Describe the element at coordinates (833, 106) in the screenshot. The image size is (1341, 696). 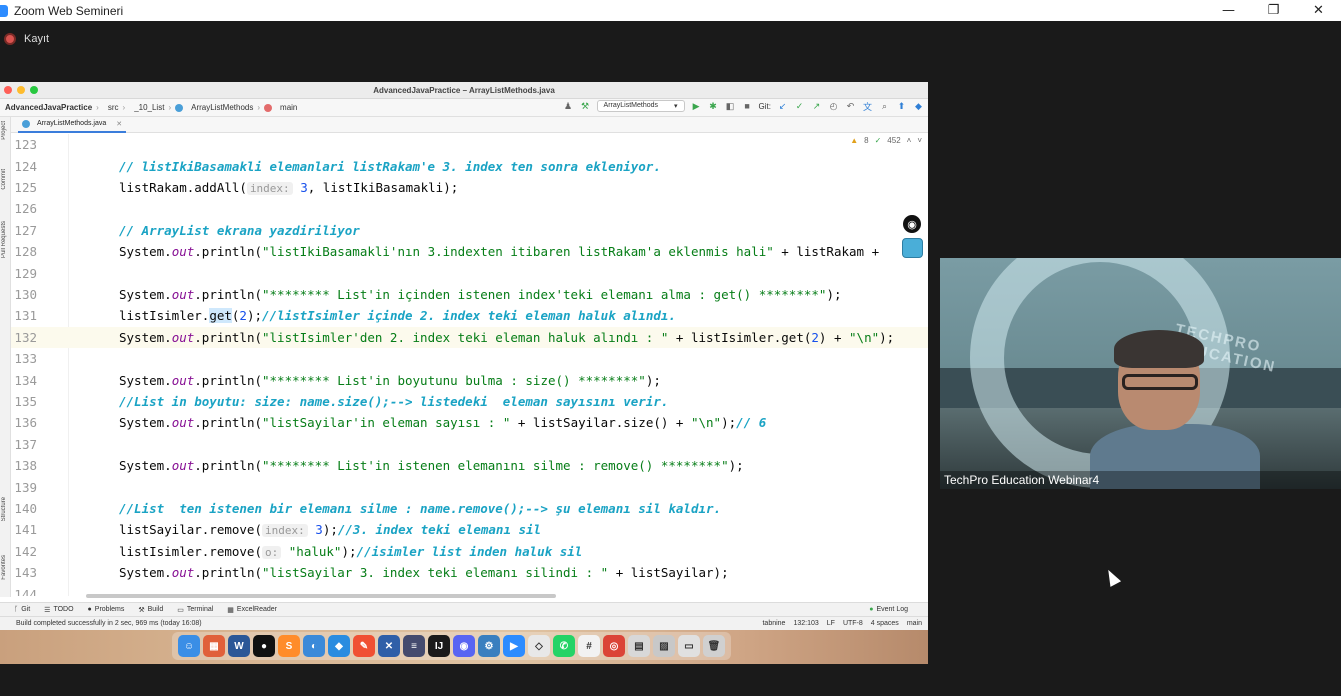
I see `history-icon: ◴` at that location.